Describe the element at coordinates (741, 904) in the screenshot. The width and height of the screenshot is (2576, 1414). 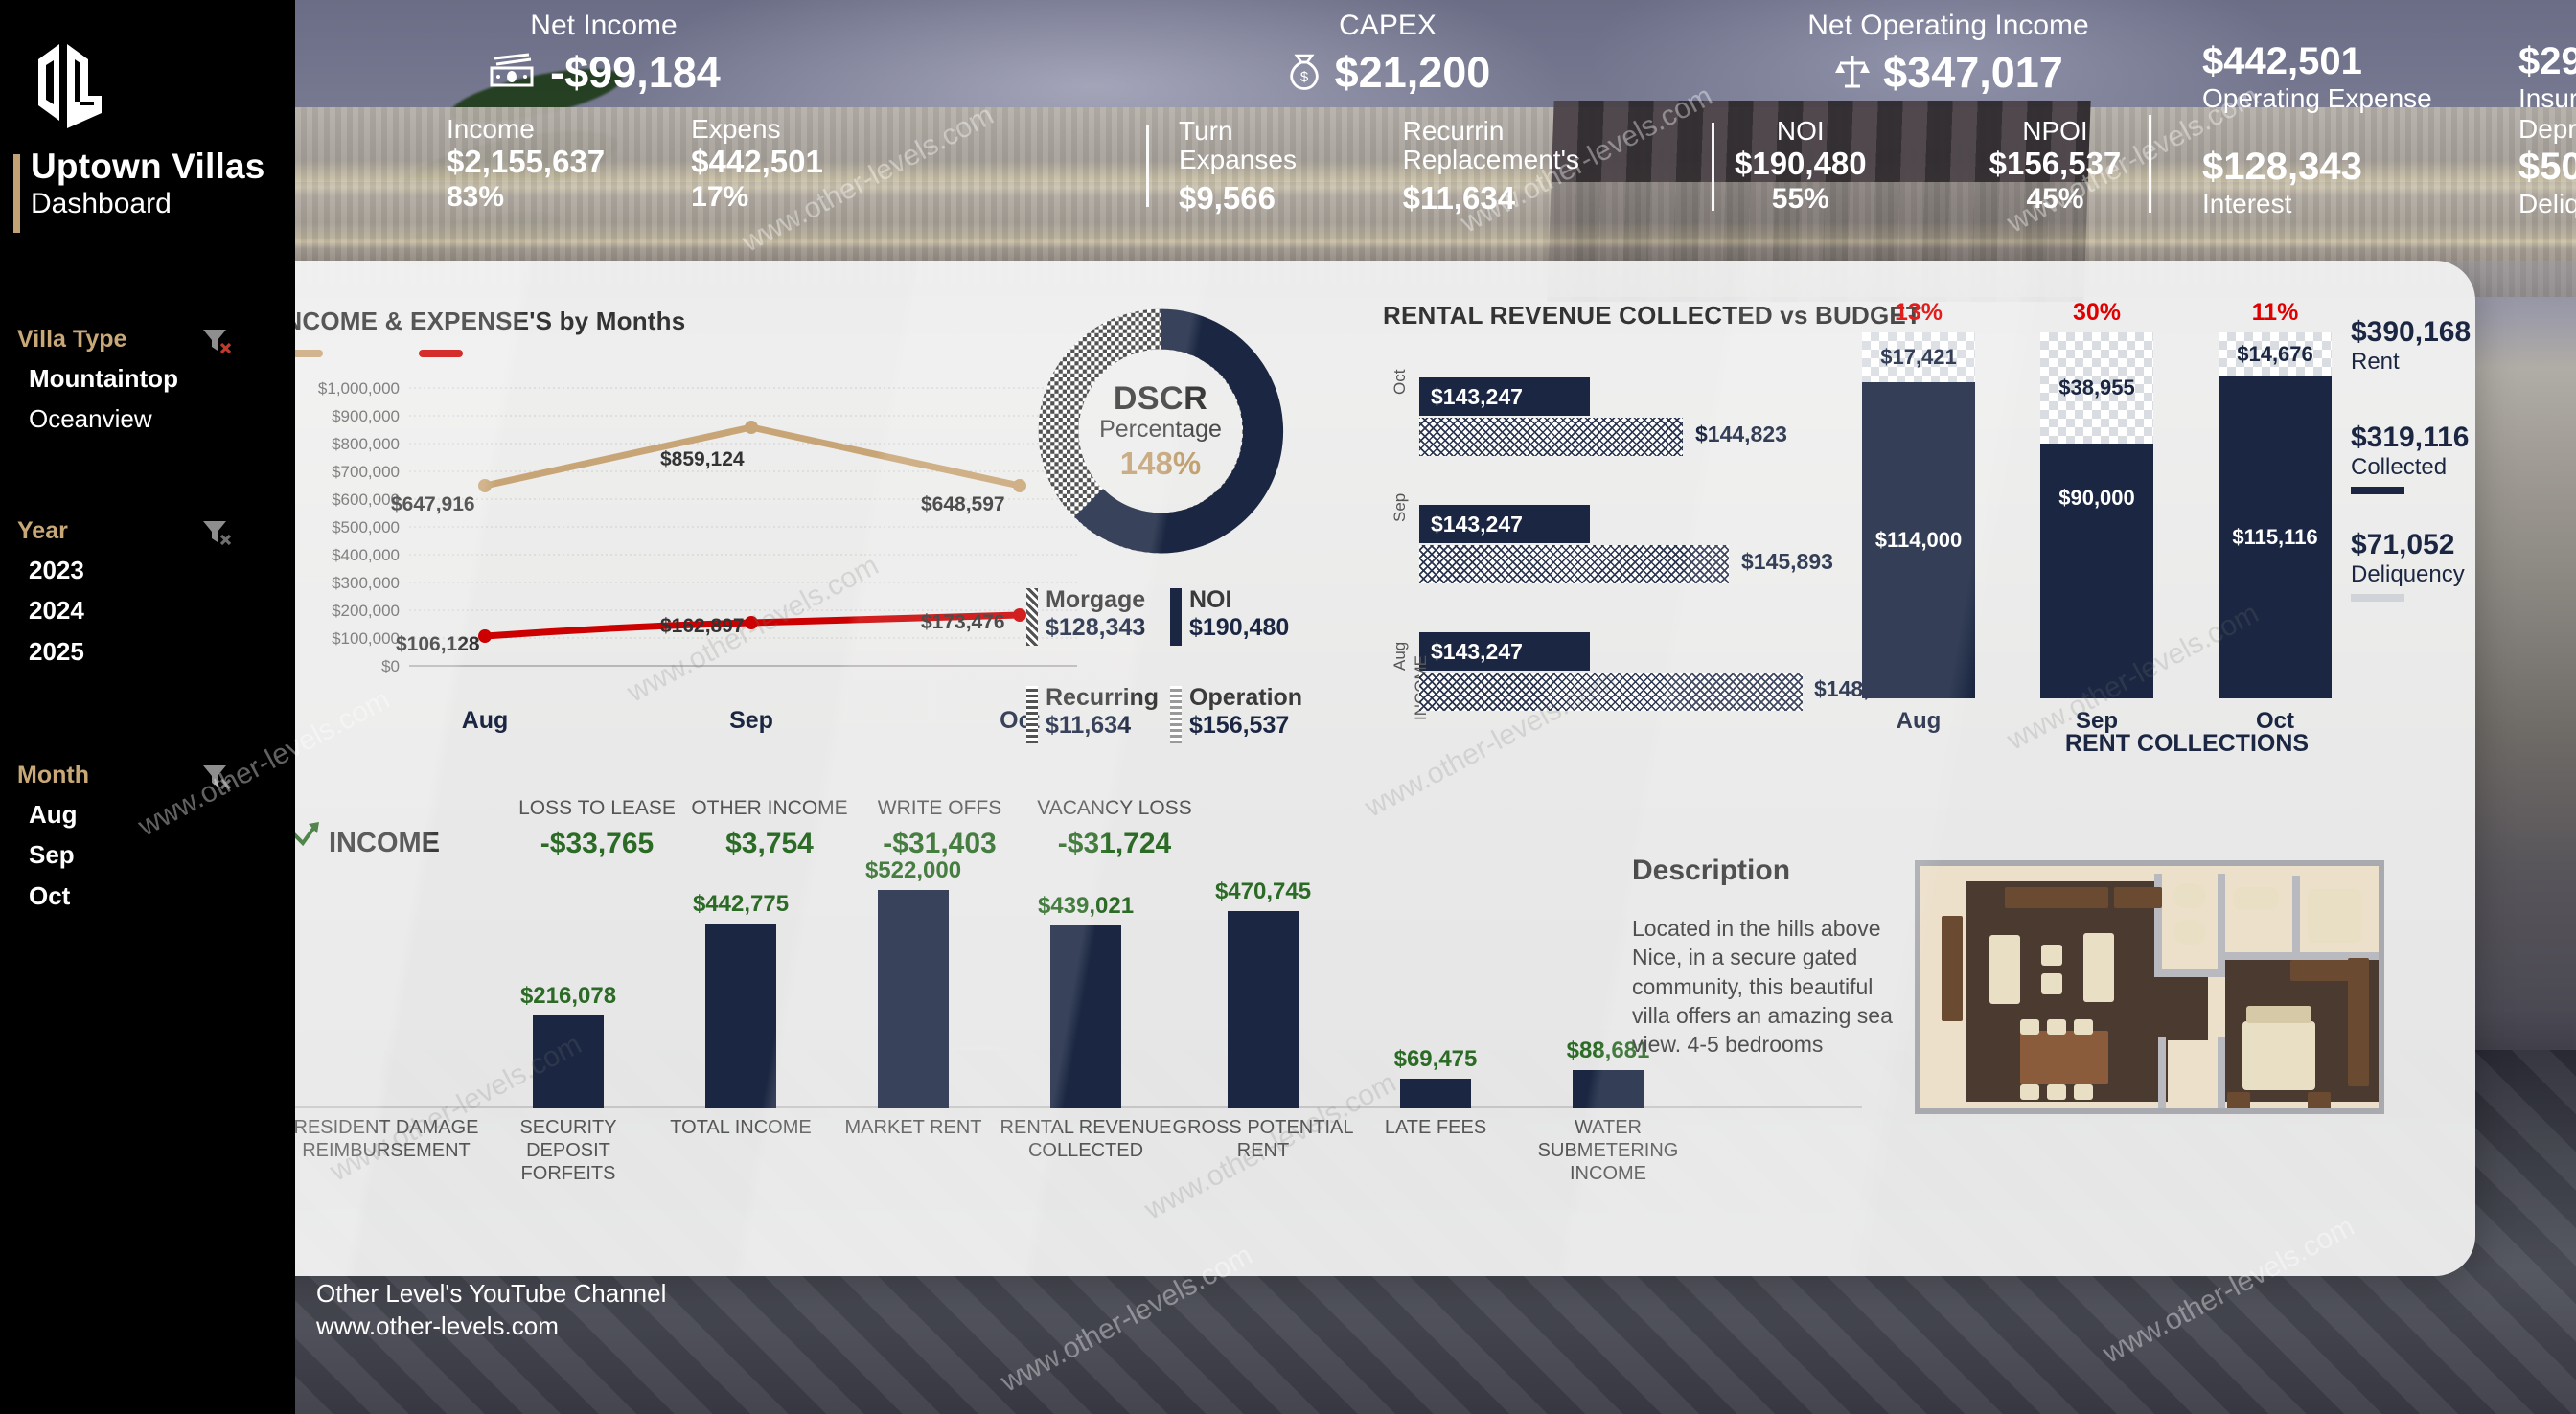
I see `income-col-total-income-value: $442,775` at that location.